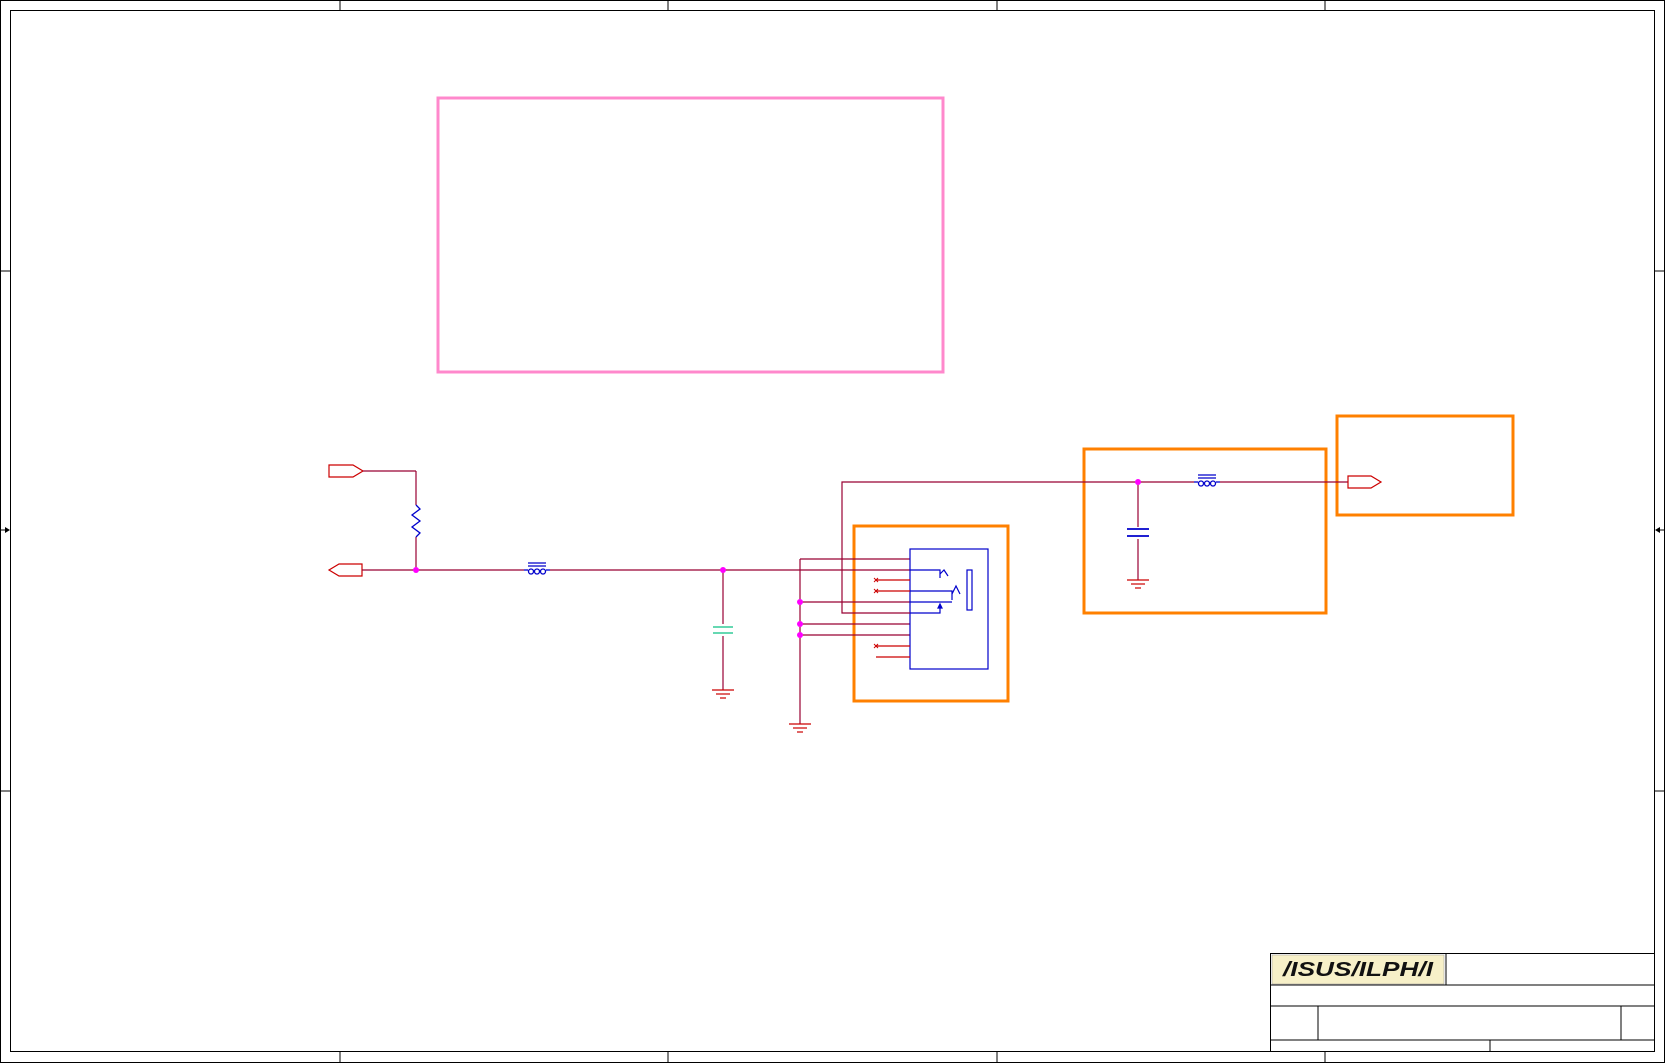 This screenshot has width=1665, height=1063. Describe the element at coordinates (345, 570) in the screenshot. I see `bidirectional-port-left` at that location.